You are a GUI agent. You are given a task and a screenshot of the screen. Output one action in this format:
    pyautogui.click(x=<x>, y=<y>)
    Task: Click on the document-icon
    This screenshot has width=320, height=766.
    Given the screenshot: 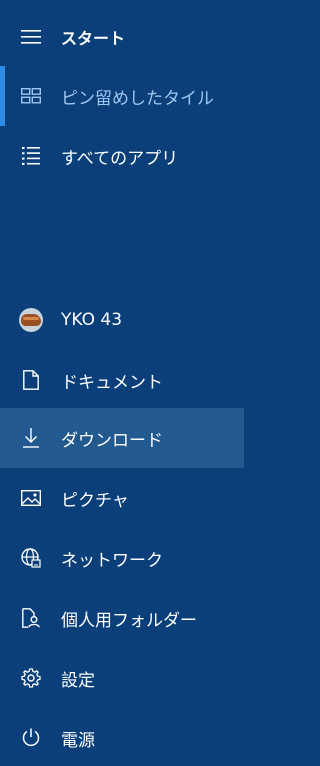 What is the action you would take?
    pyautogui.click(x=31, y=380)
    